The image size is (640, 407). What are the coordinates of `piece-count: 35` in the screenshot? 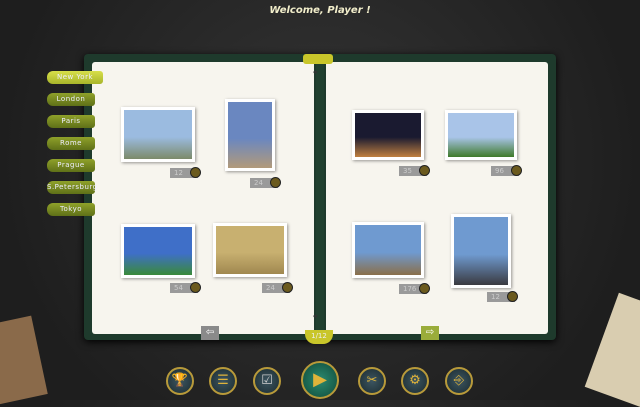 It's located at (407, 171).